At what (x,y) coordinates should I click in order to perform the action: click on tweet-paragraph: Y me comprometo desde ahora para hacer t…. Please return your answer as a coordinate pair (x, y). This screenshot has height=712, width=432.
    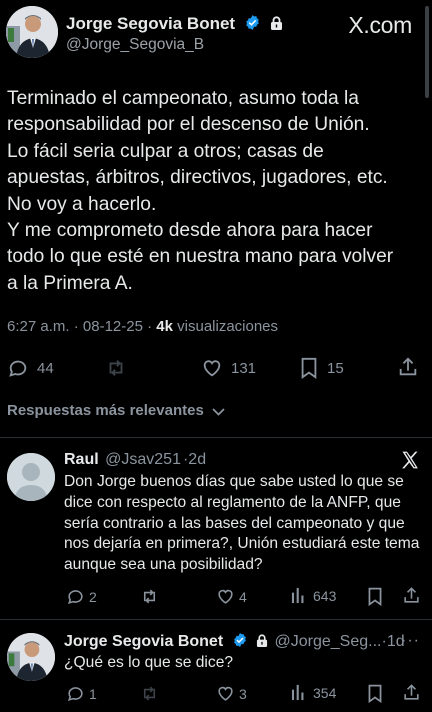
    Looking at the image, I should click on (200, 257).